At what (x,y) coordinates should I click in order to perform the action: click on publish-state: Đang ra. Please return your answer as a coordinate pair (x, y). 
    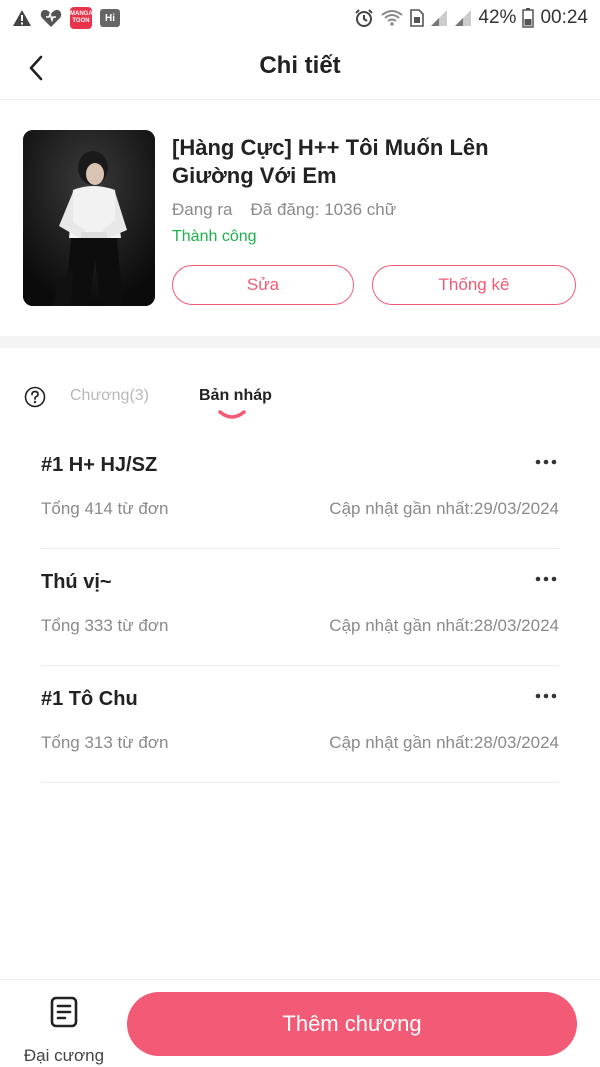
    Looking at the image, I should click on (202, 209).